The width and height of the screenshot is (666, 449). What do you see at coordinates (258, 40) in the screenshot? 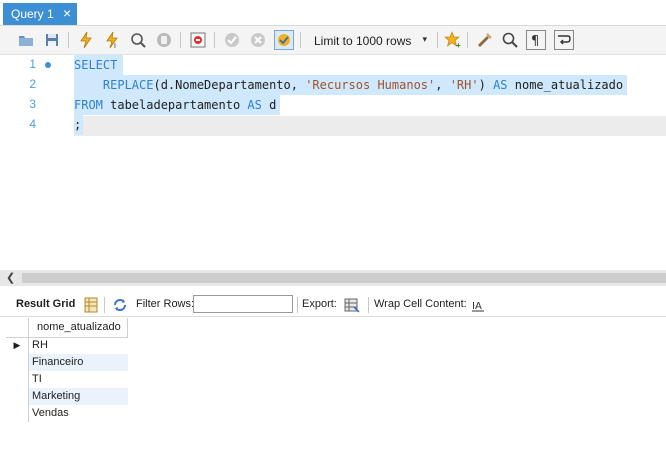
I see `rollback-icon` at bounding box center [258, 40].